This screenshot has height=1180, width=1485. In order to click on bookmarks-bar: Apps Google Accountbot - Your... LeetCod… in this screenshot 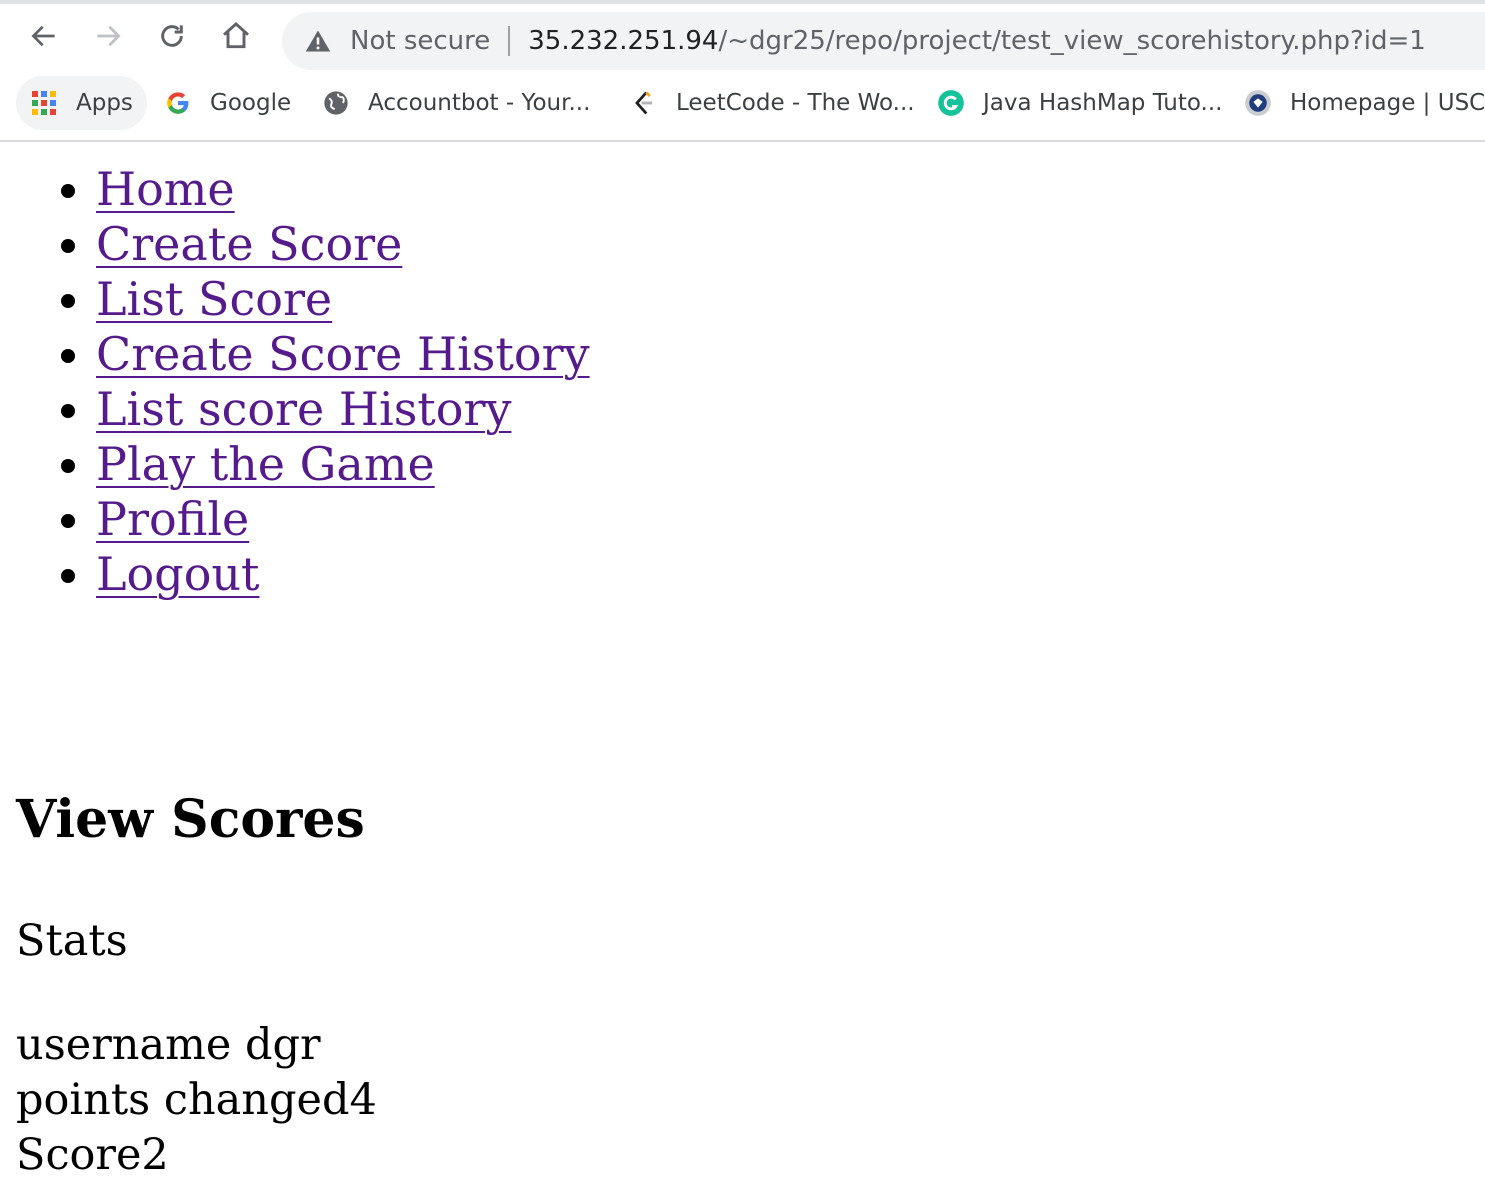, I will do `click(742, 105)`.